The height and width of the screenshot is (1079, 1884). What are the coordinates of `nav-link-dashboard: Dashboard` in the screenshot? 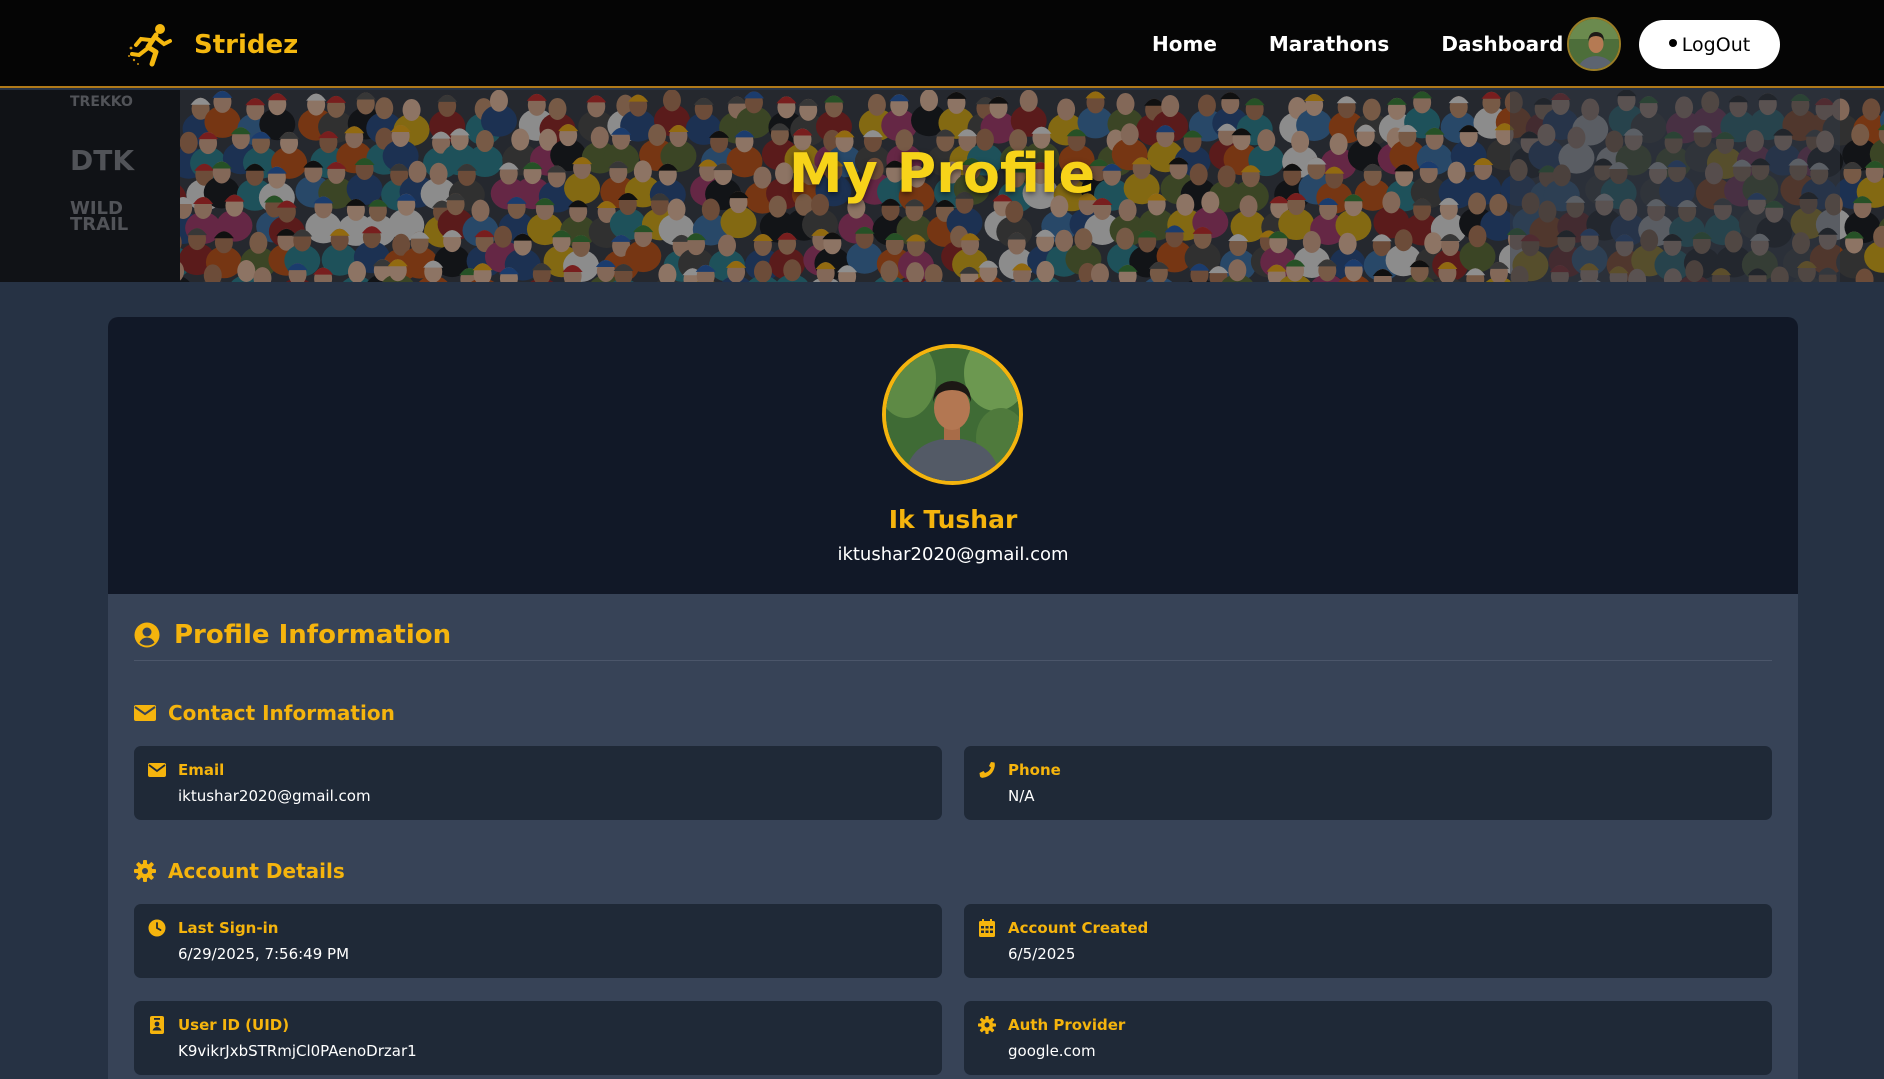 It's located at (1502, 44).